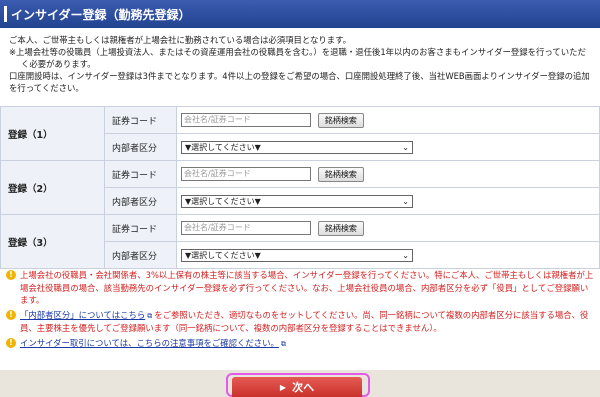  Describe the element at coordinates (301, 344) in the screenshot. I see `note-insider-trading: ! インサイダー取引については、こちらの注意事項をご確認ください。 ⧉` at that location.